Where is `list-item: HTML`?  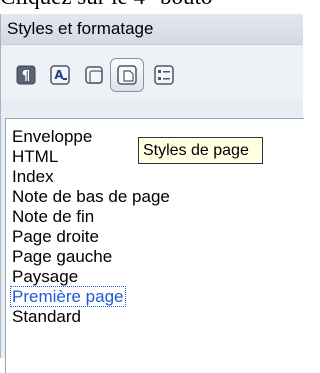 list-item: HTML is located at coordinates (32, 157).